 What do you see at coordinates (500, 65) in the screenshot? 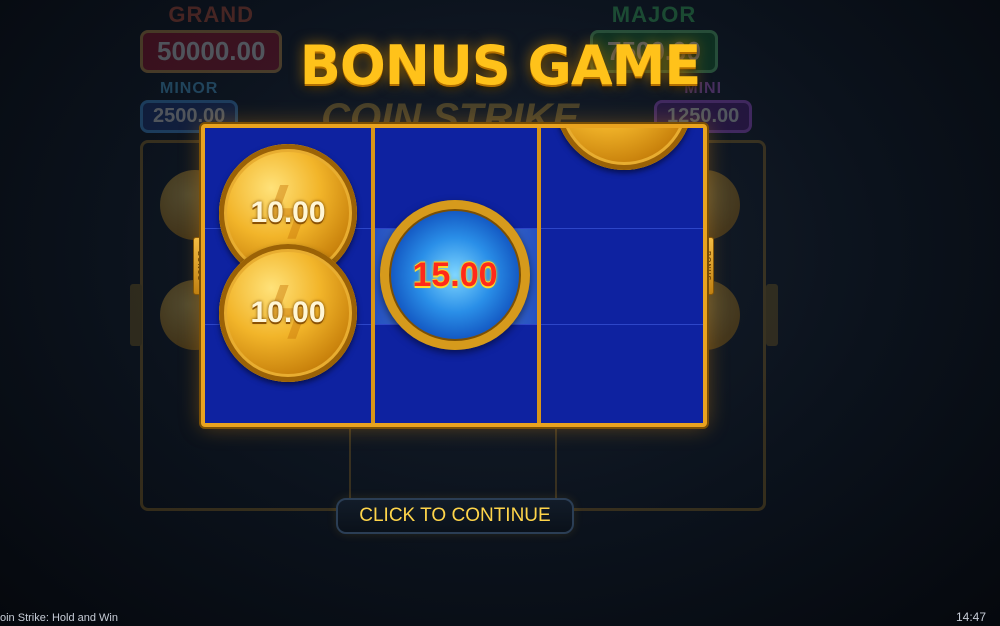
I see `bonus-game-title: BONUS GAME` at bounding box center [500, 65].